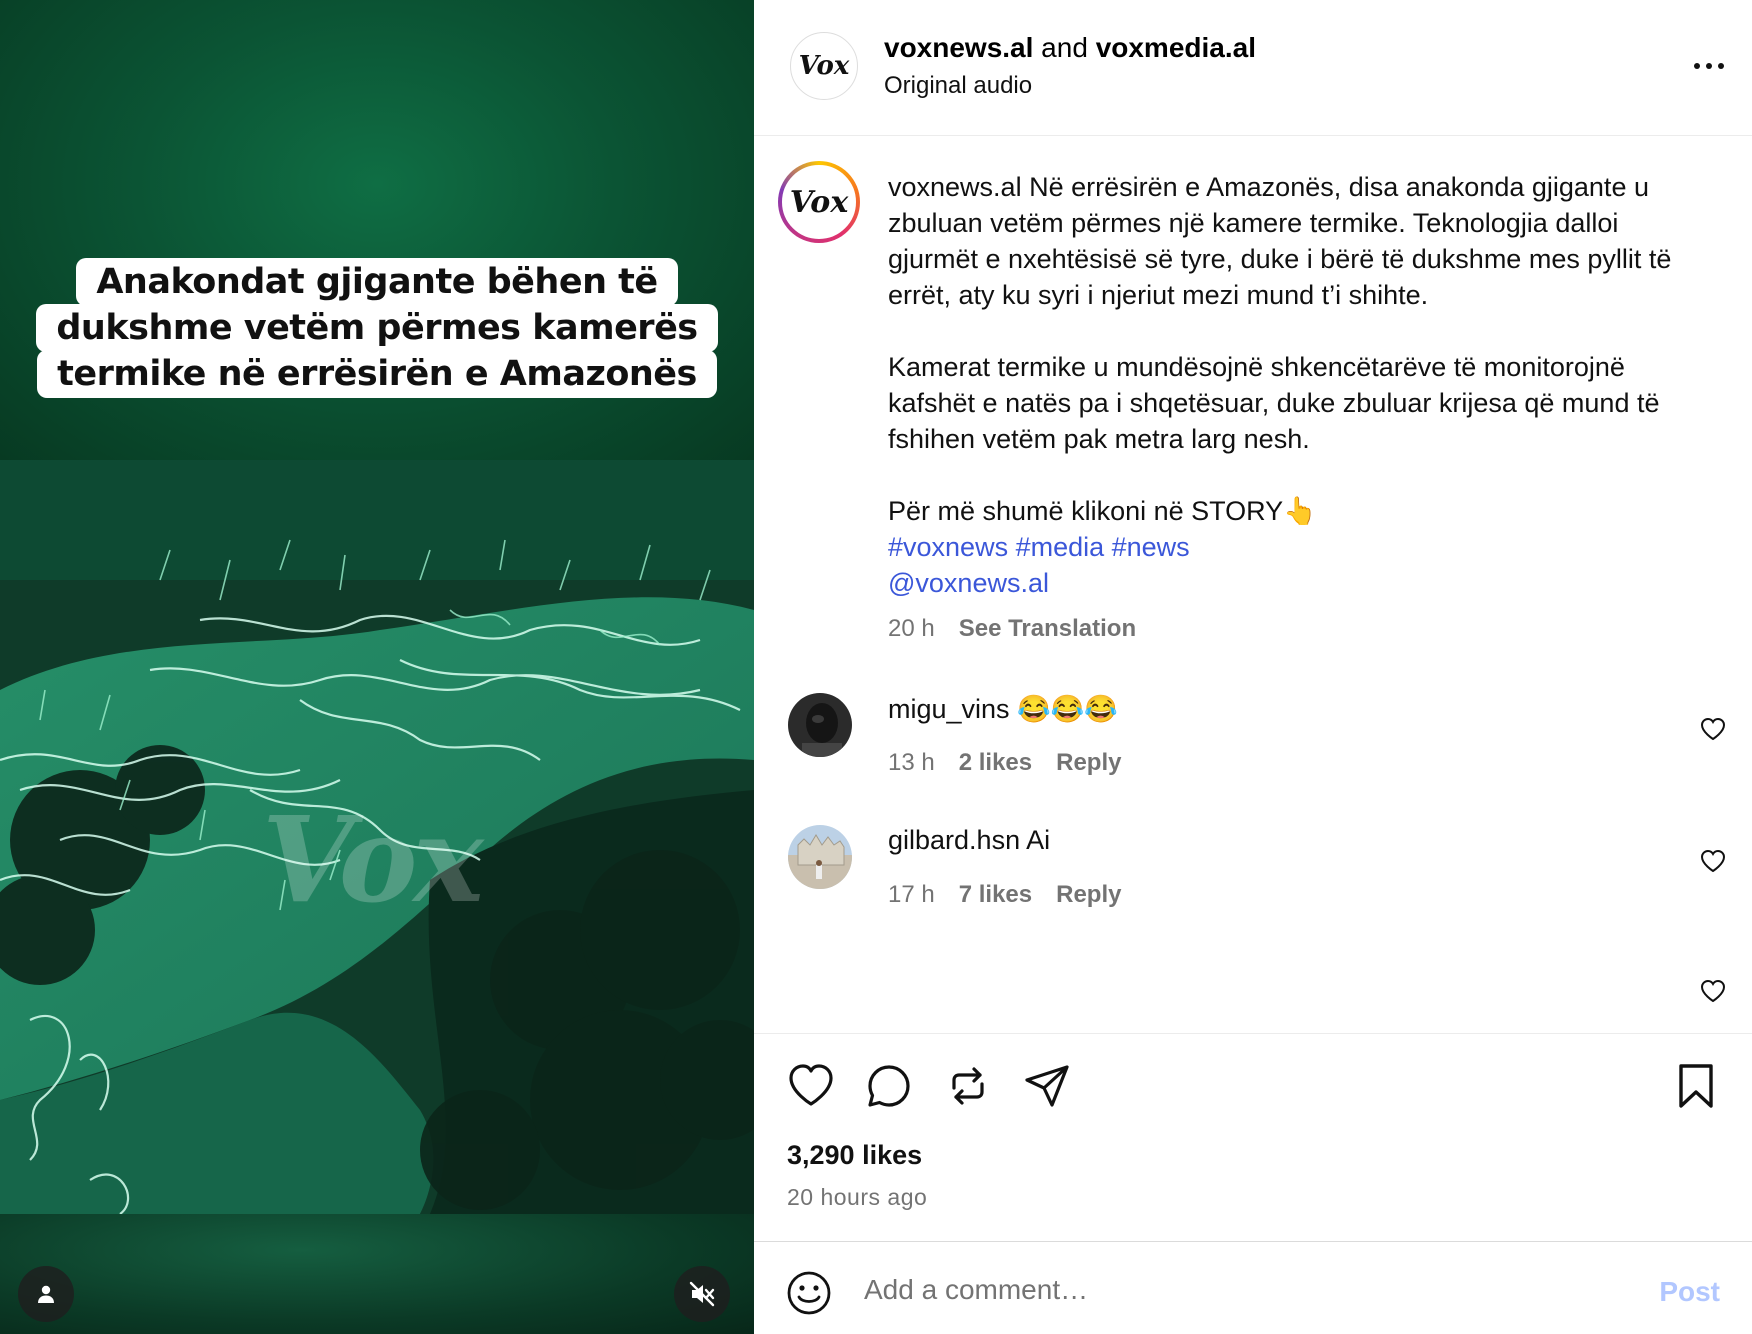 This screenshot has height=1334, width=1752. Describe the element at coordinates (958, 47) in the screenshot. I see `author-username: voxnews.al` at that location.